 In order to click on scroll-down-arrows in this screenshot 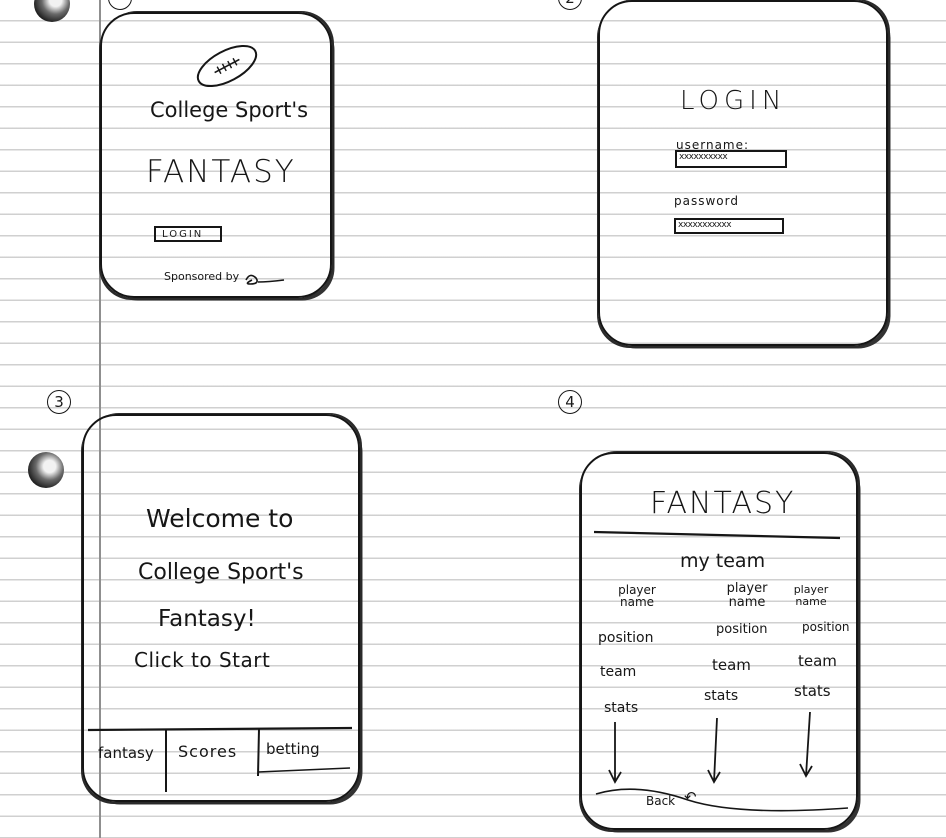, I will do `click(710, 747)`.